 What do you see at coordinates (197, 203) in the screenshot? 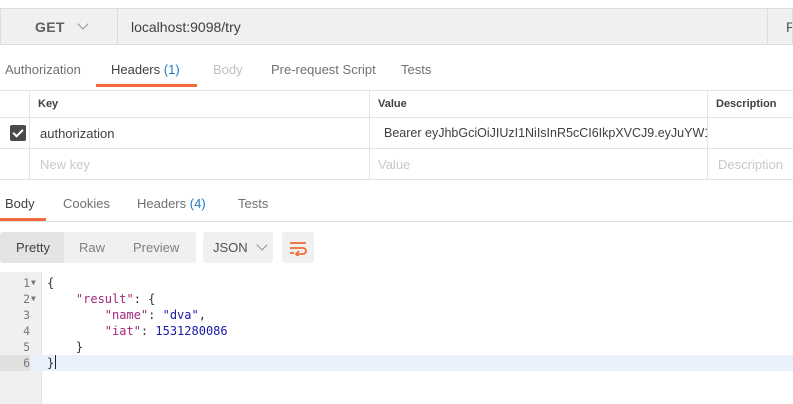
I see `response-tab-headers-count: (4)` at bounding box center [197, 203].